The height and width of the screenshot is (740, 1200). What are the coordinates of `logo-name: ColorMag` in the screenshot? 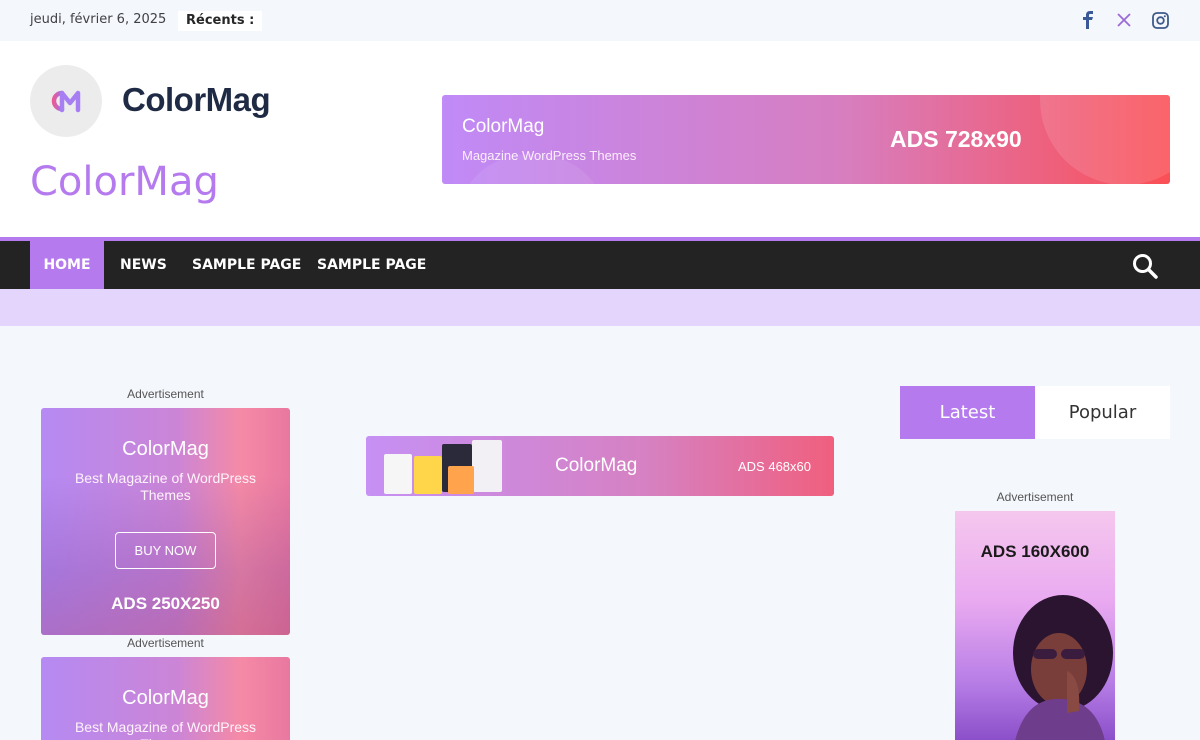 It's located at (196, 100).